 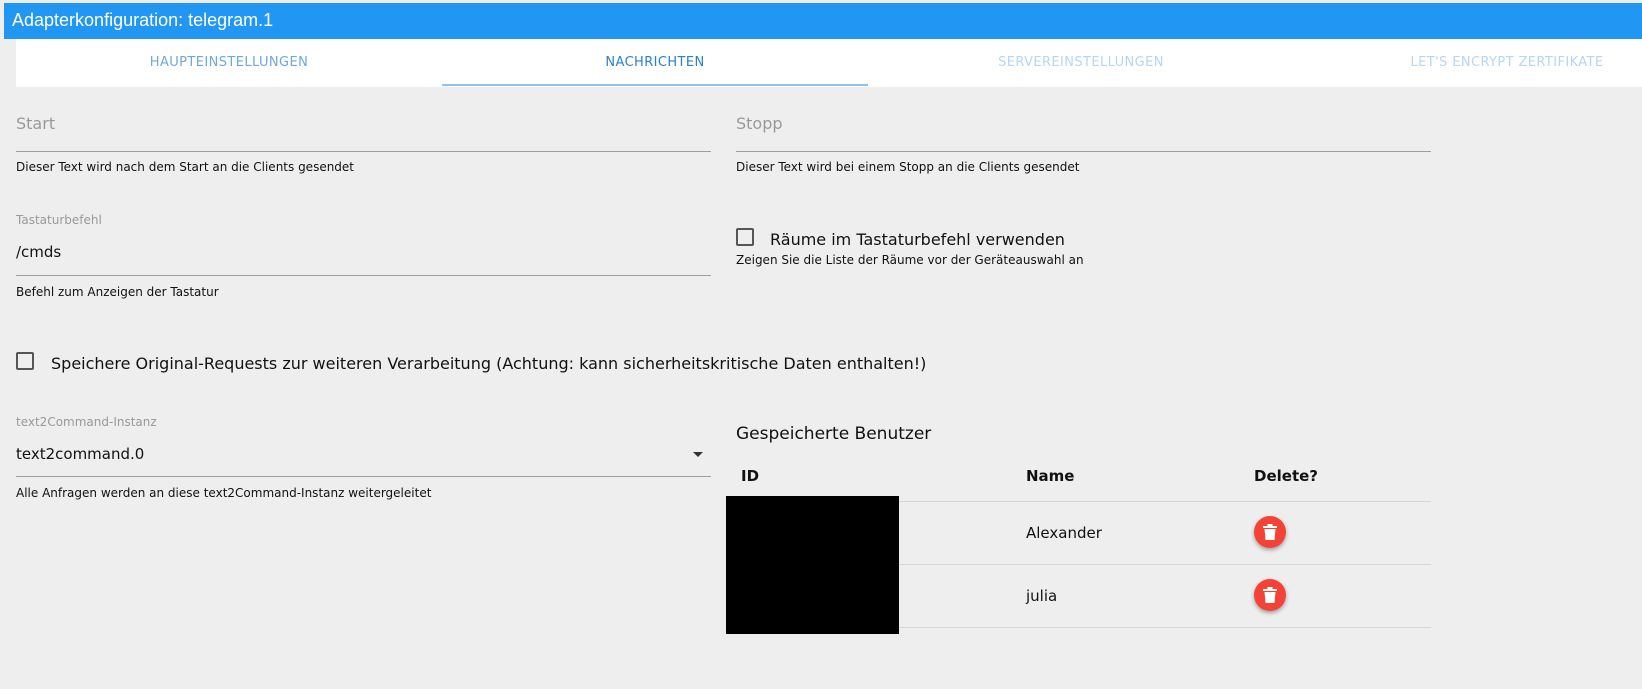 I want to click on stopp-input, so click(x=1083, y=132).